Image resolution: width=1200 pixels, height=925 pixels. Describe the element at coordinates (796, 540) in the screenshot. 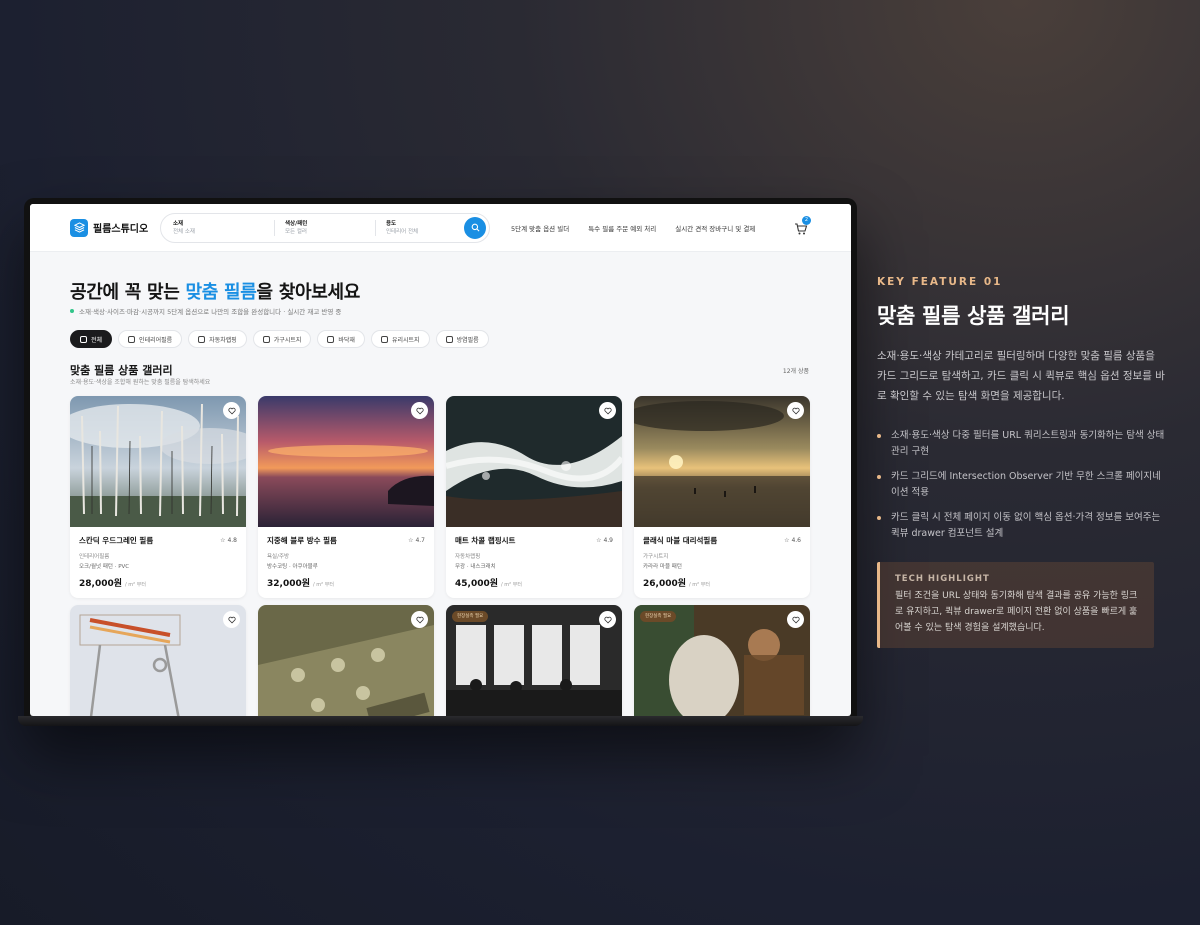

I see `product-rating-value: 4.6` at that location.